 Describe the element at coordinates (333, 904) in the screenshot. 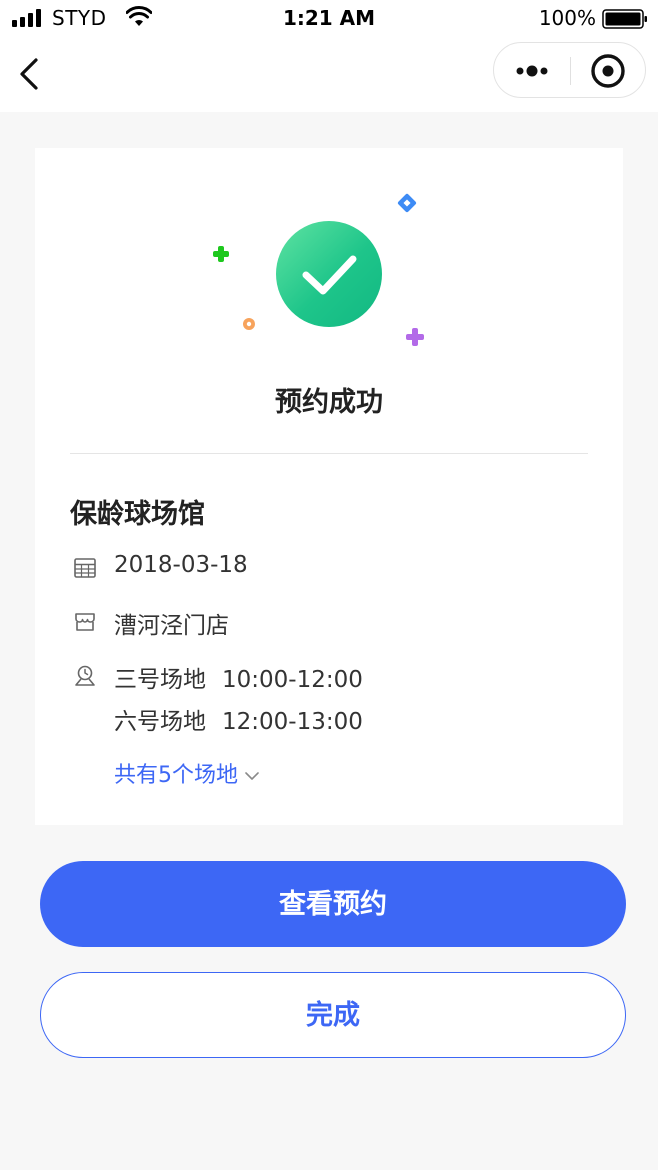

I see `view-booking-button: 查看预约` at that location.